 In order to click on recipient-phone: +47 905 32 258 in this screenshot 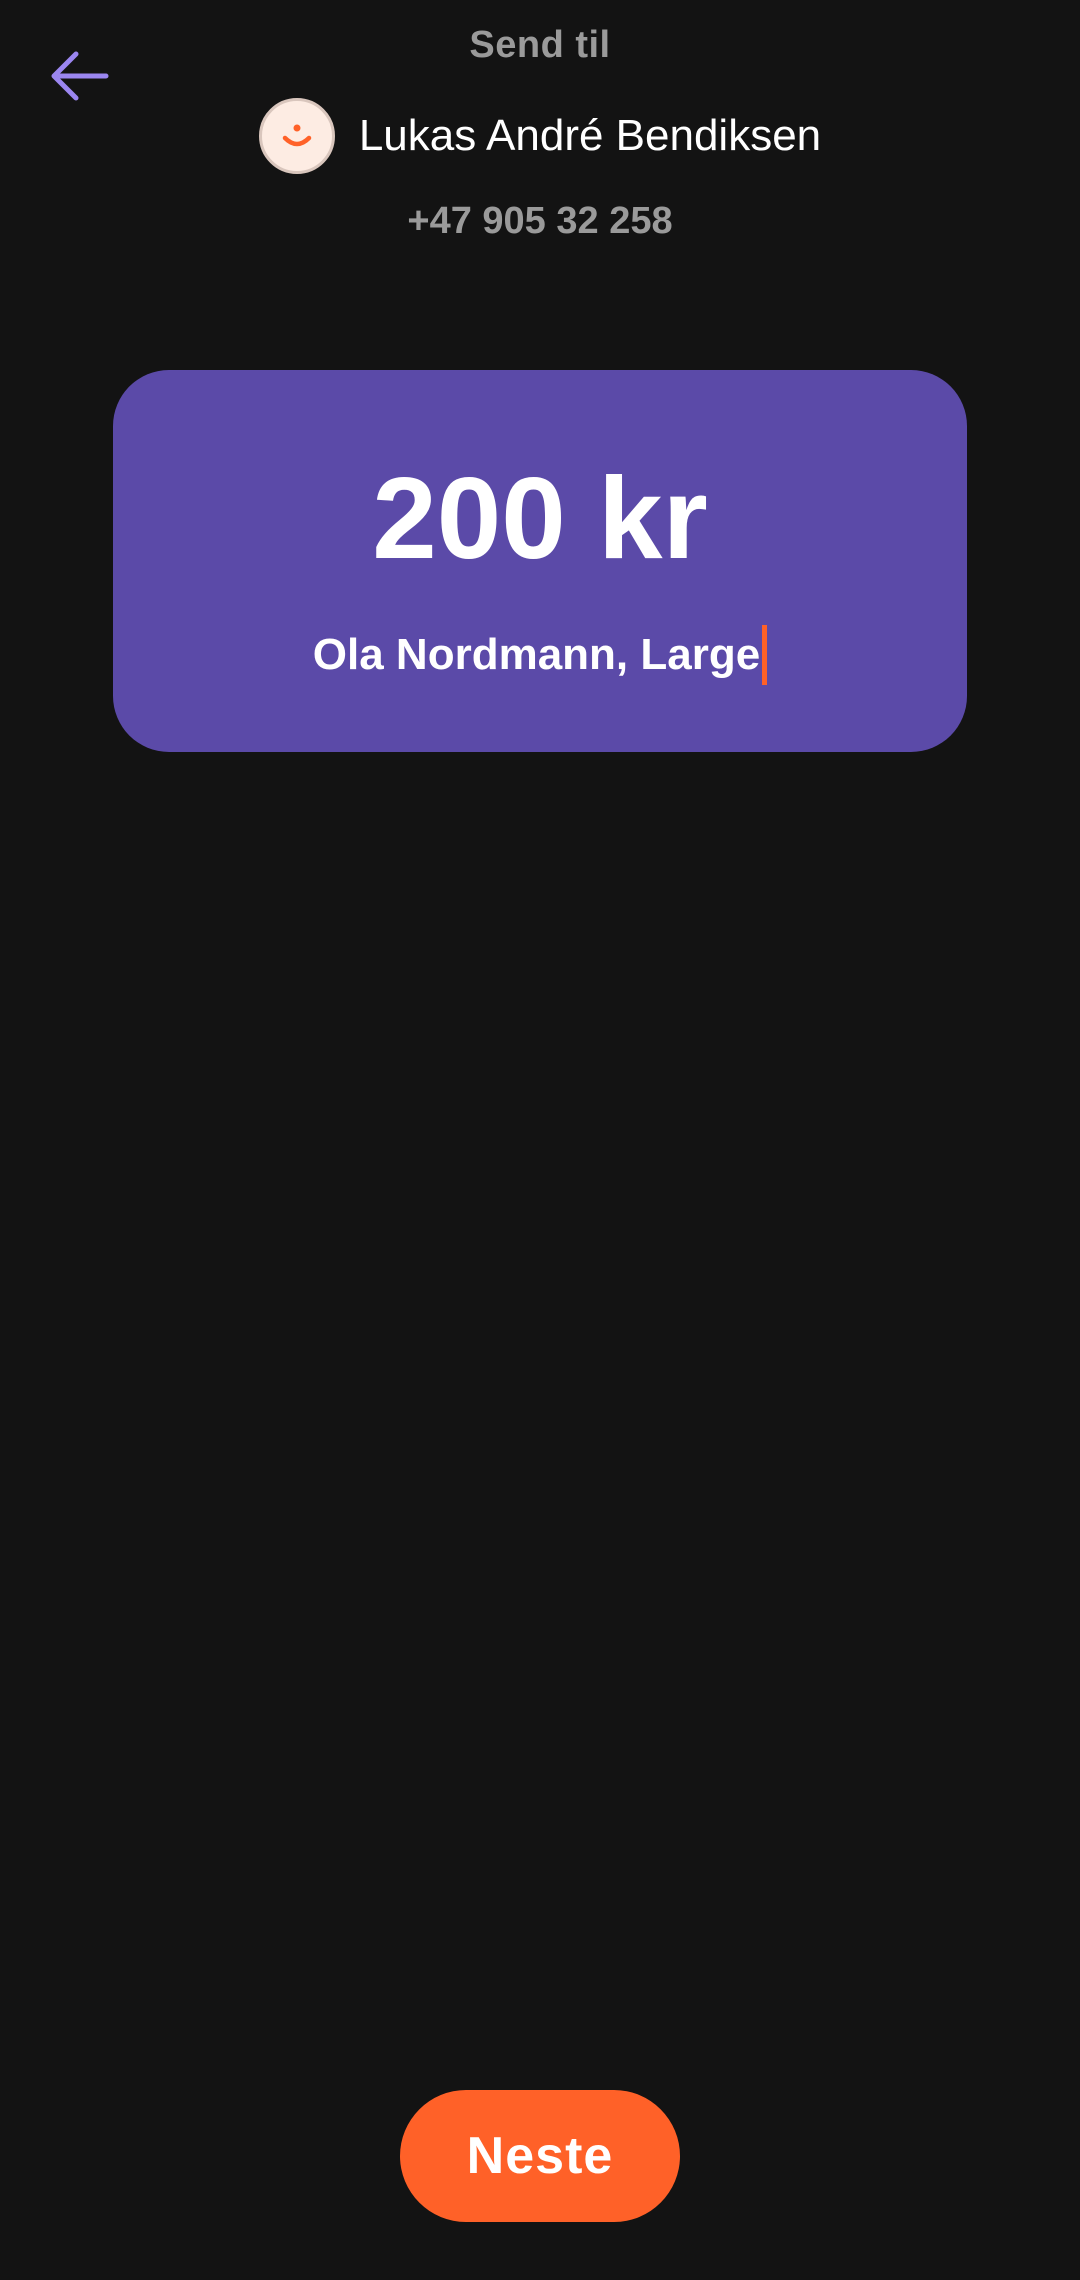, I will do `click(540, 221)`.